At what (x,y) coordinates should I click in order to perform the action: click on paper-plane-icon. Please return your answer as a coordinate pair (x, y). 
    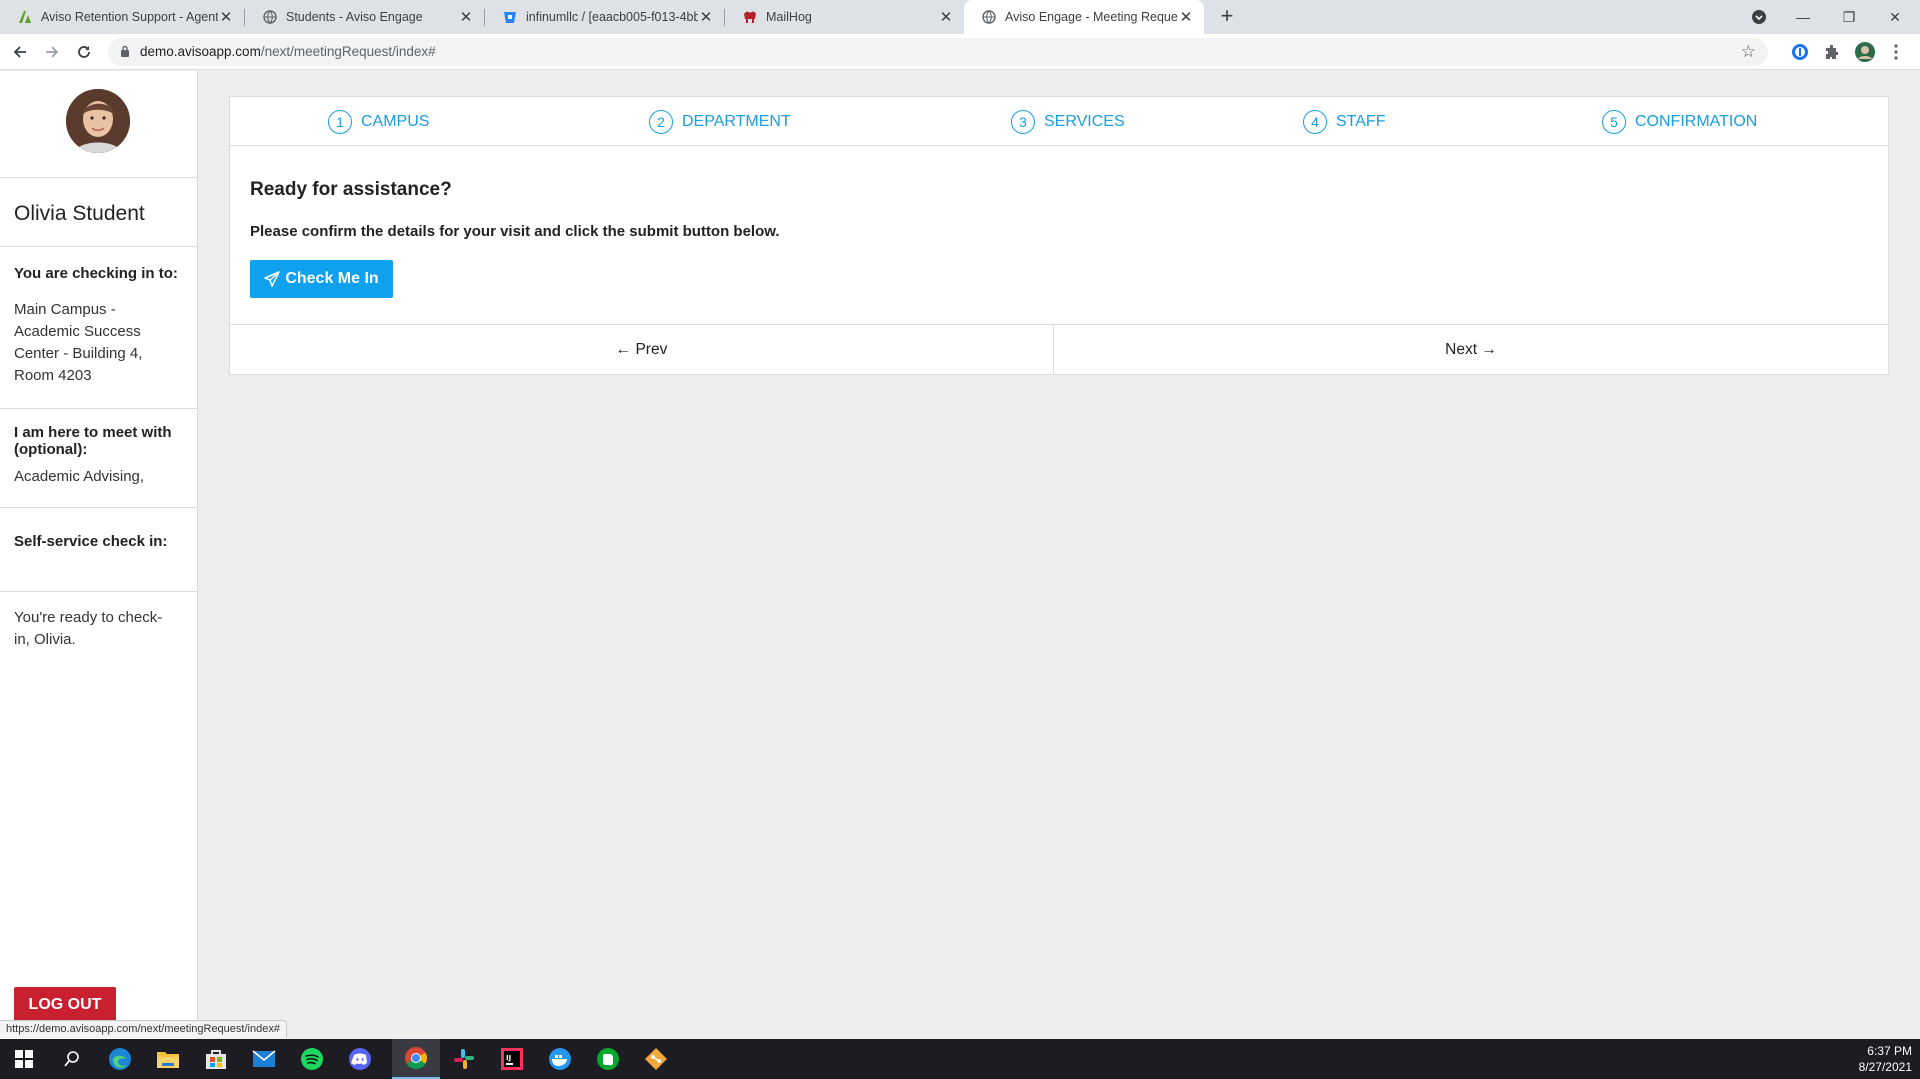
    Looking at the image, I should click on (272, 279).